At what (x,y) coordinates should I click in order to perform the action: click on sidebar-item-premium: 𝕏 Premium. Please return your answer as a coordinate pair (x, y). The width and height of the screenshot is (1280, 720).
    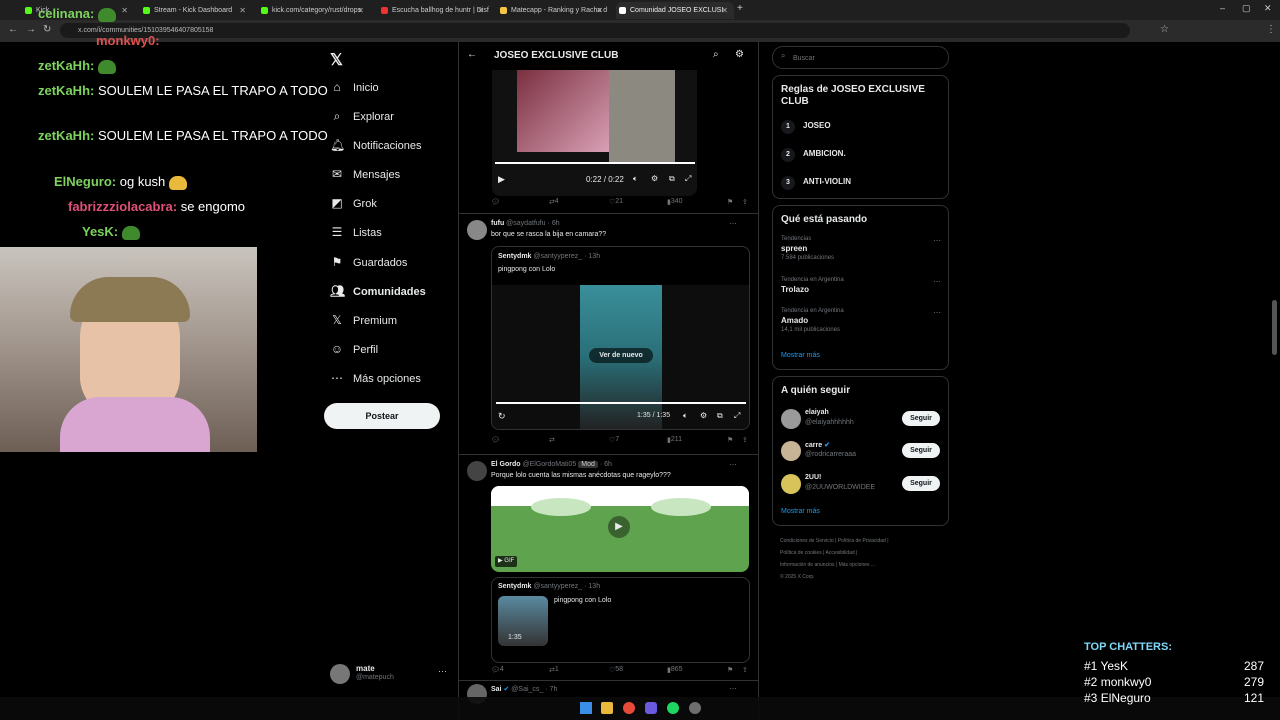
    Looking at the image, I should click on (363, 320).